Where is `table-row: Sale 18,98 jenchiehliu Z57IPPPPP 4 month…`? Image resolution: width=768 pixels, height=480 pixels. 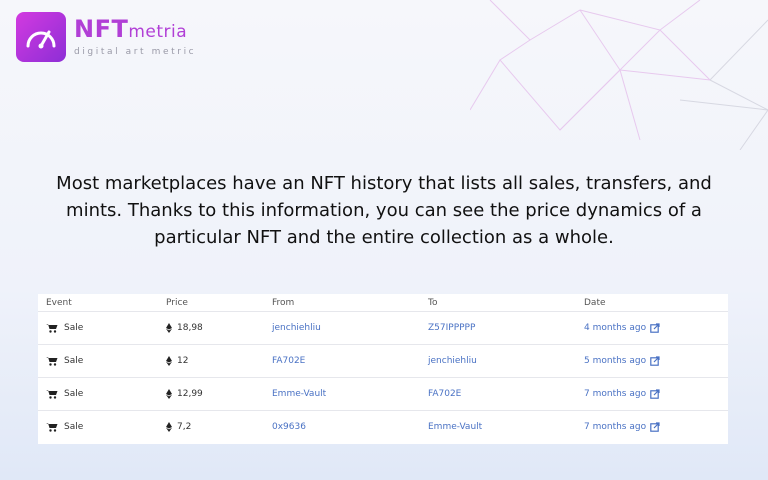
table-row: Sale 18,98 jenchiehliu Z57IPPPPP 4 month… is located at coordinates (383, 328).